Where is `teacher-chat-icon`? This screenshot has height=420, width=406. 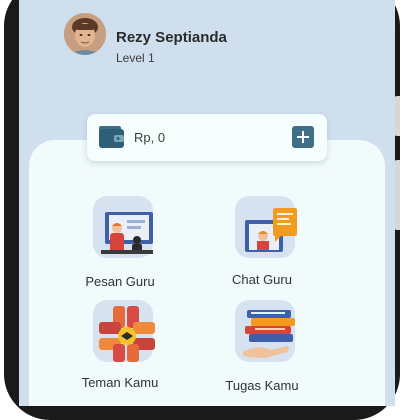
teacher-chat-icon is located at coordinates (267, 228).